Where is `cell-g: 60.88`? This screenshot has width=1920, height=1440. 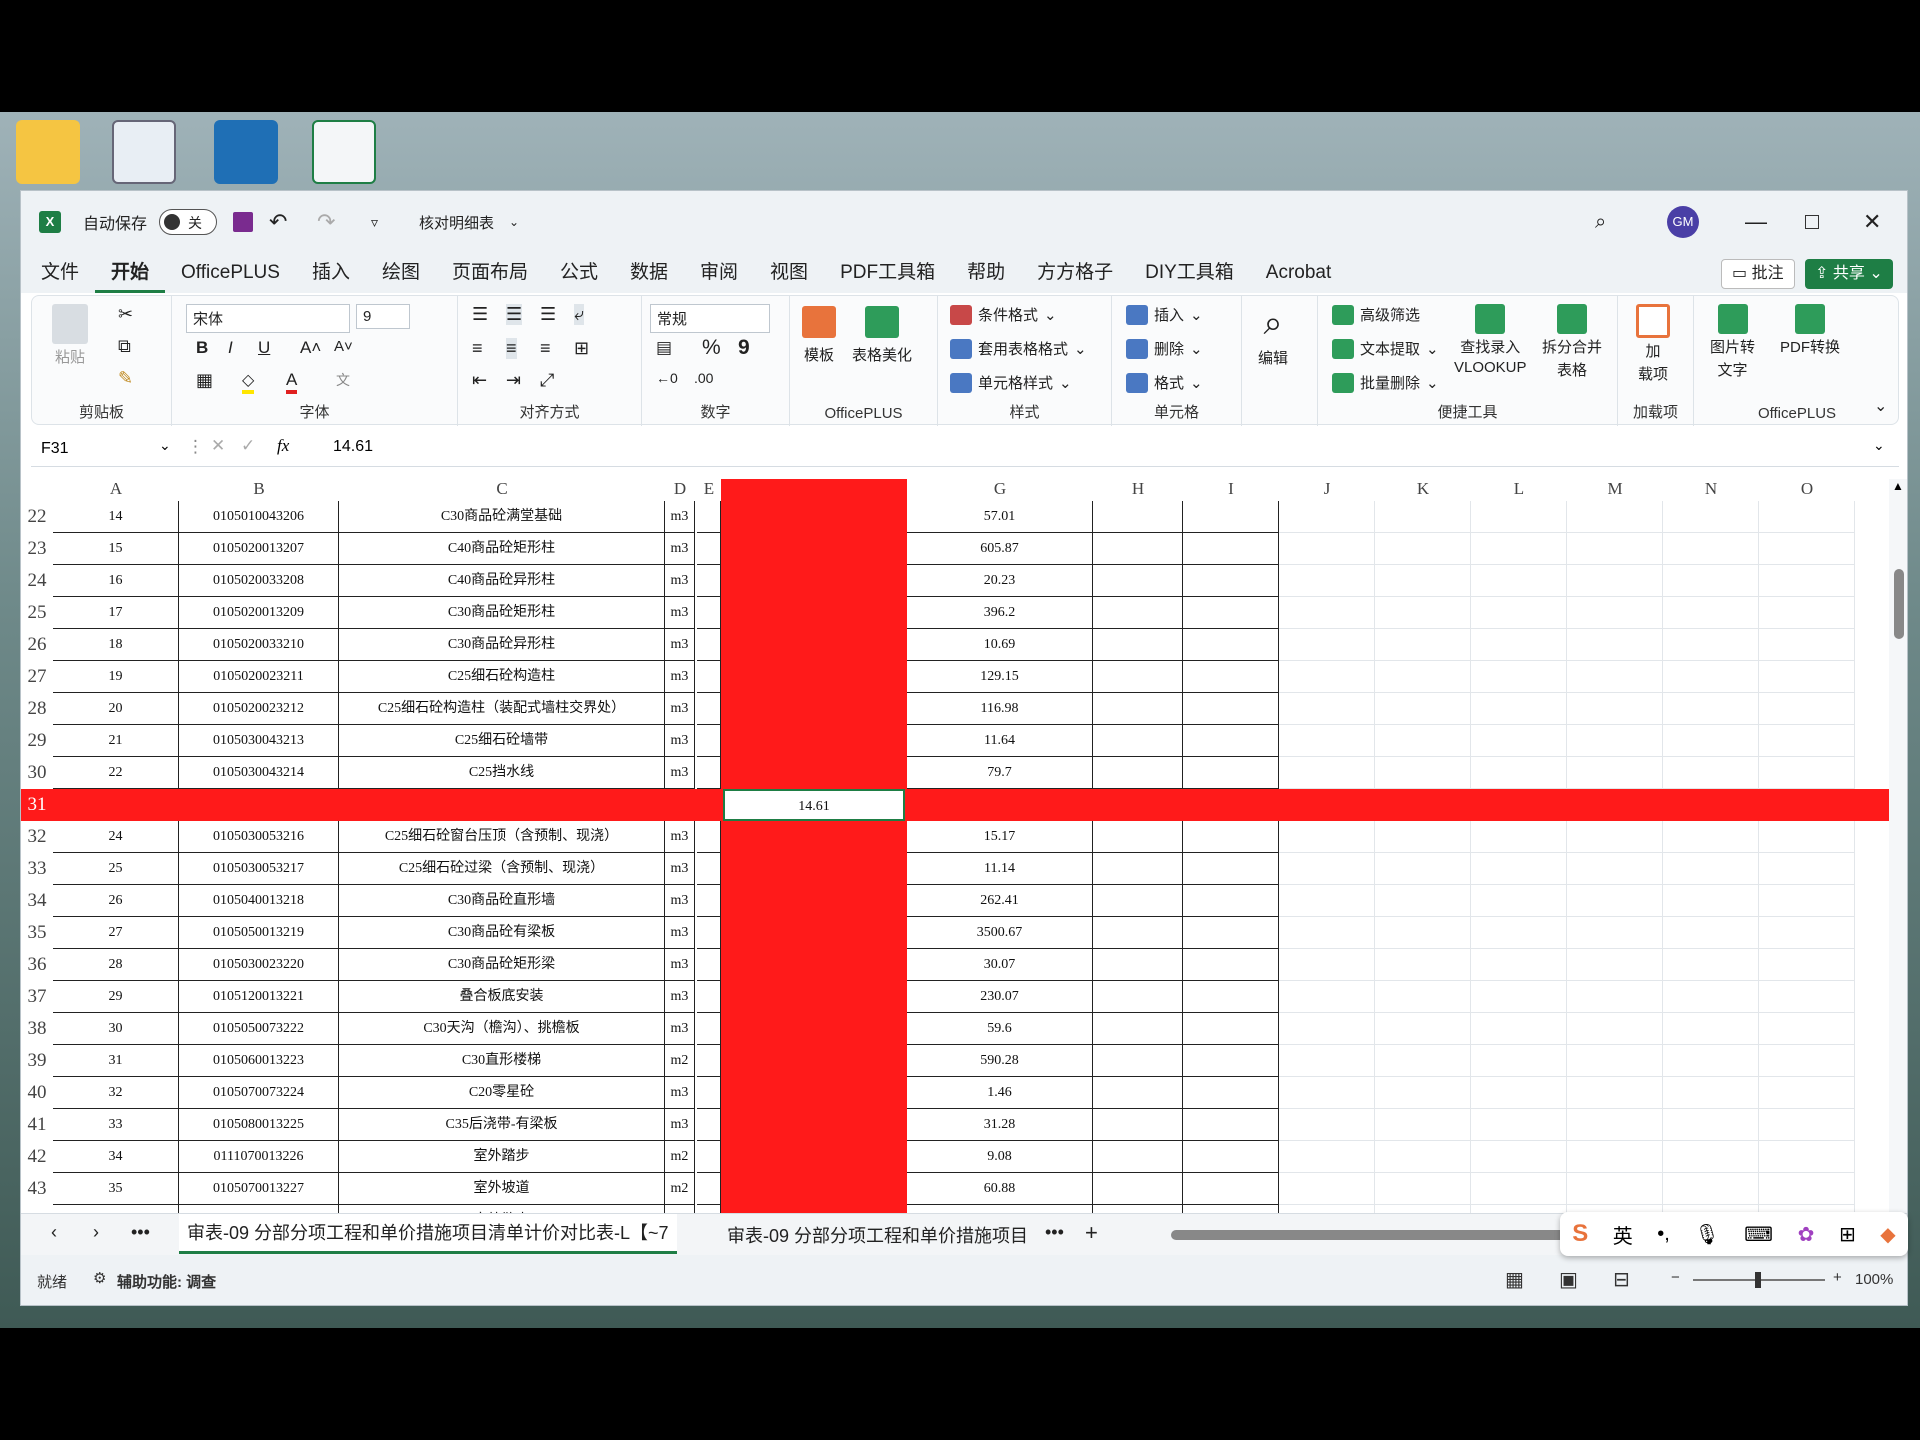 cell-g: 60.88 is located at coordinates (1000, 1189).